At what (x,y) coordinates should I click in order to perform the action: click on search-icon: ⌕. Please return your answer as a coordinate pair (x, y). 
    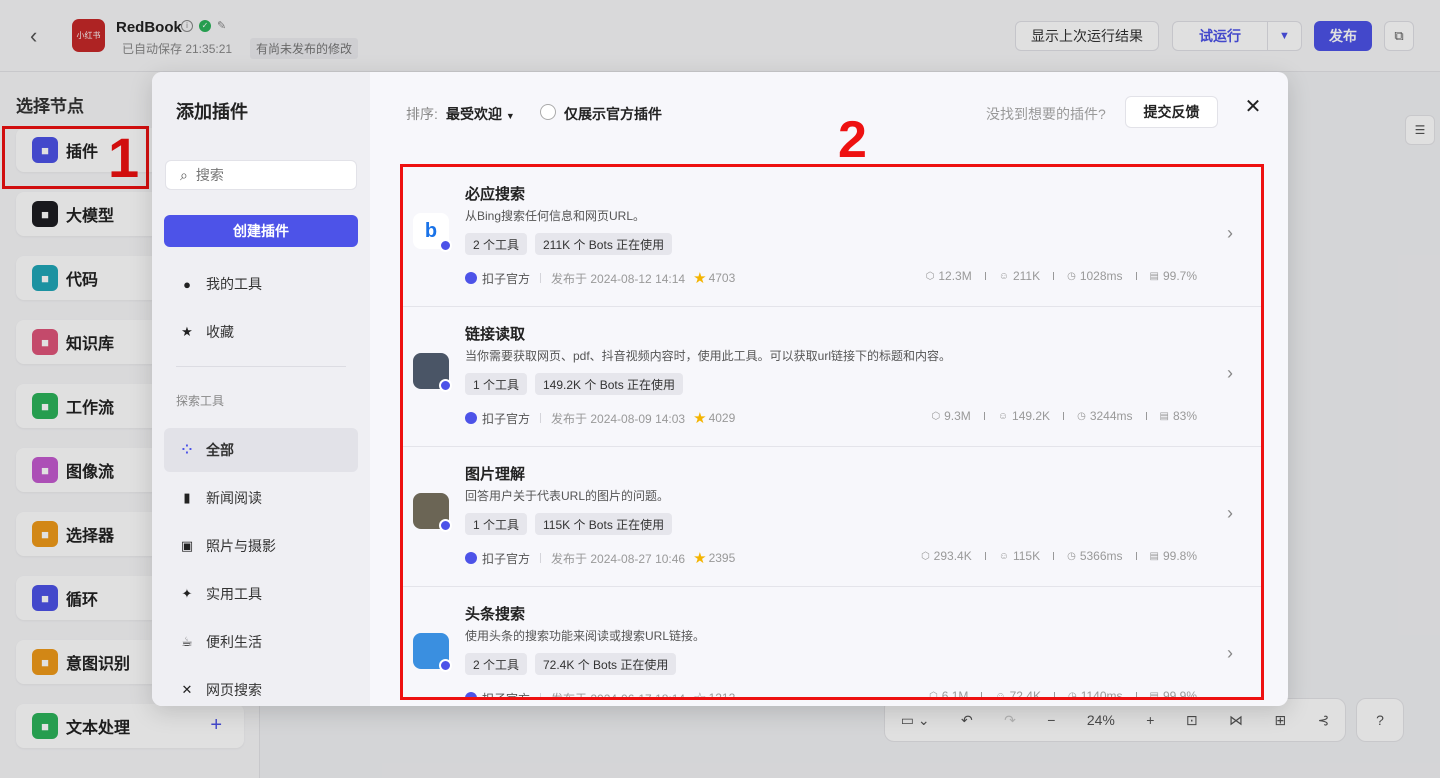
    Looking at the image, I should click on (184, 174).